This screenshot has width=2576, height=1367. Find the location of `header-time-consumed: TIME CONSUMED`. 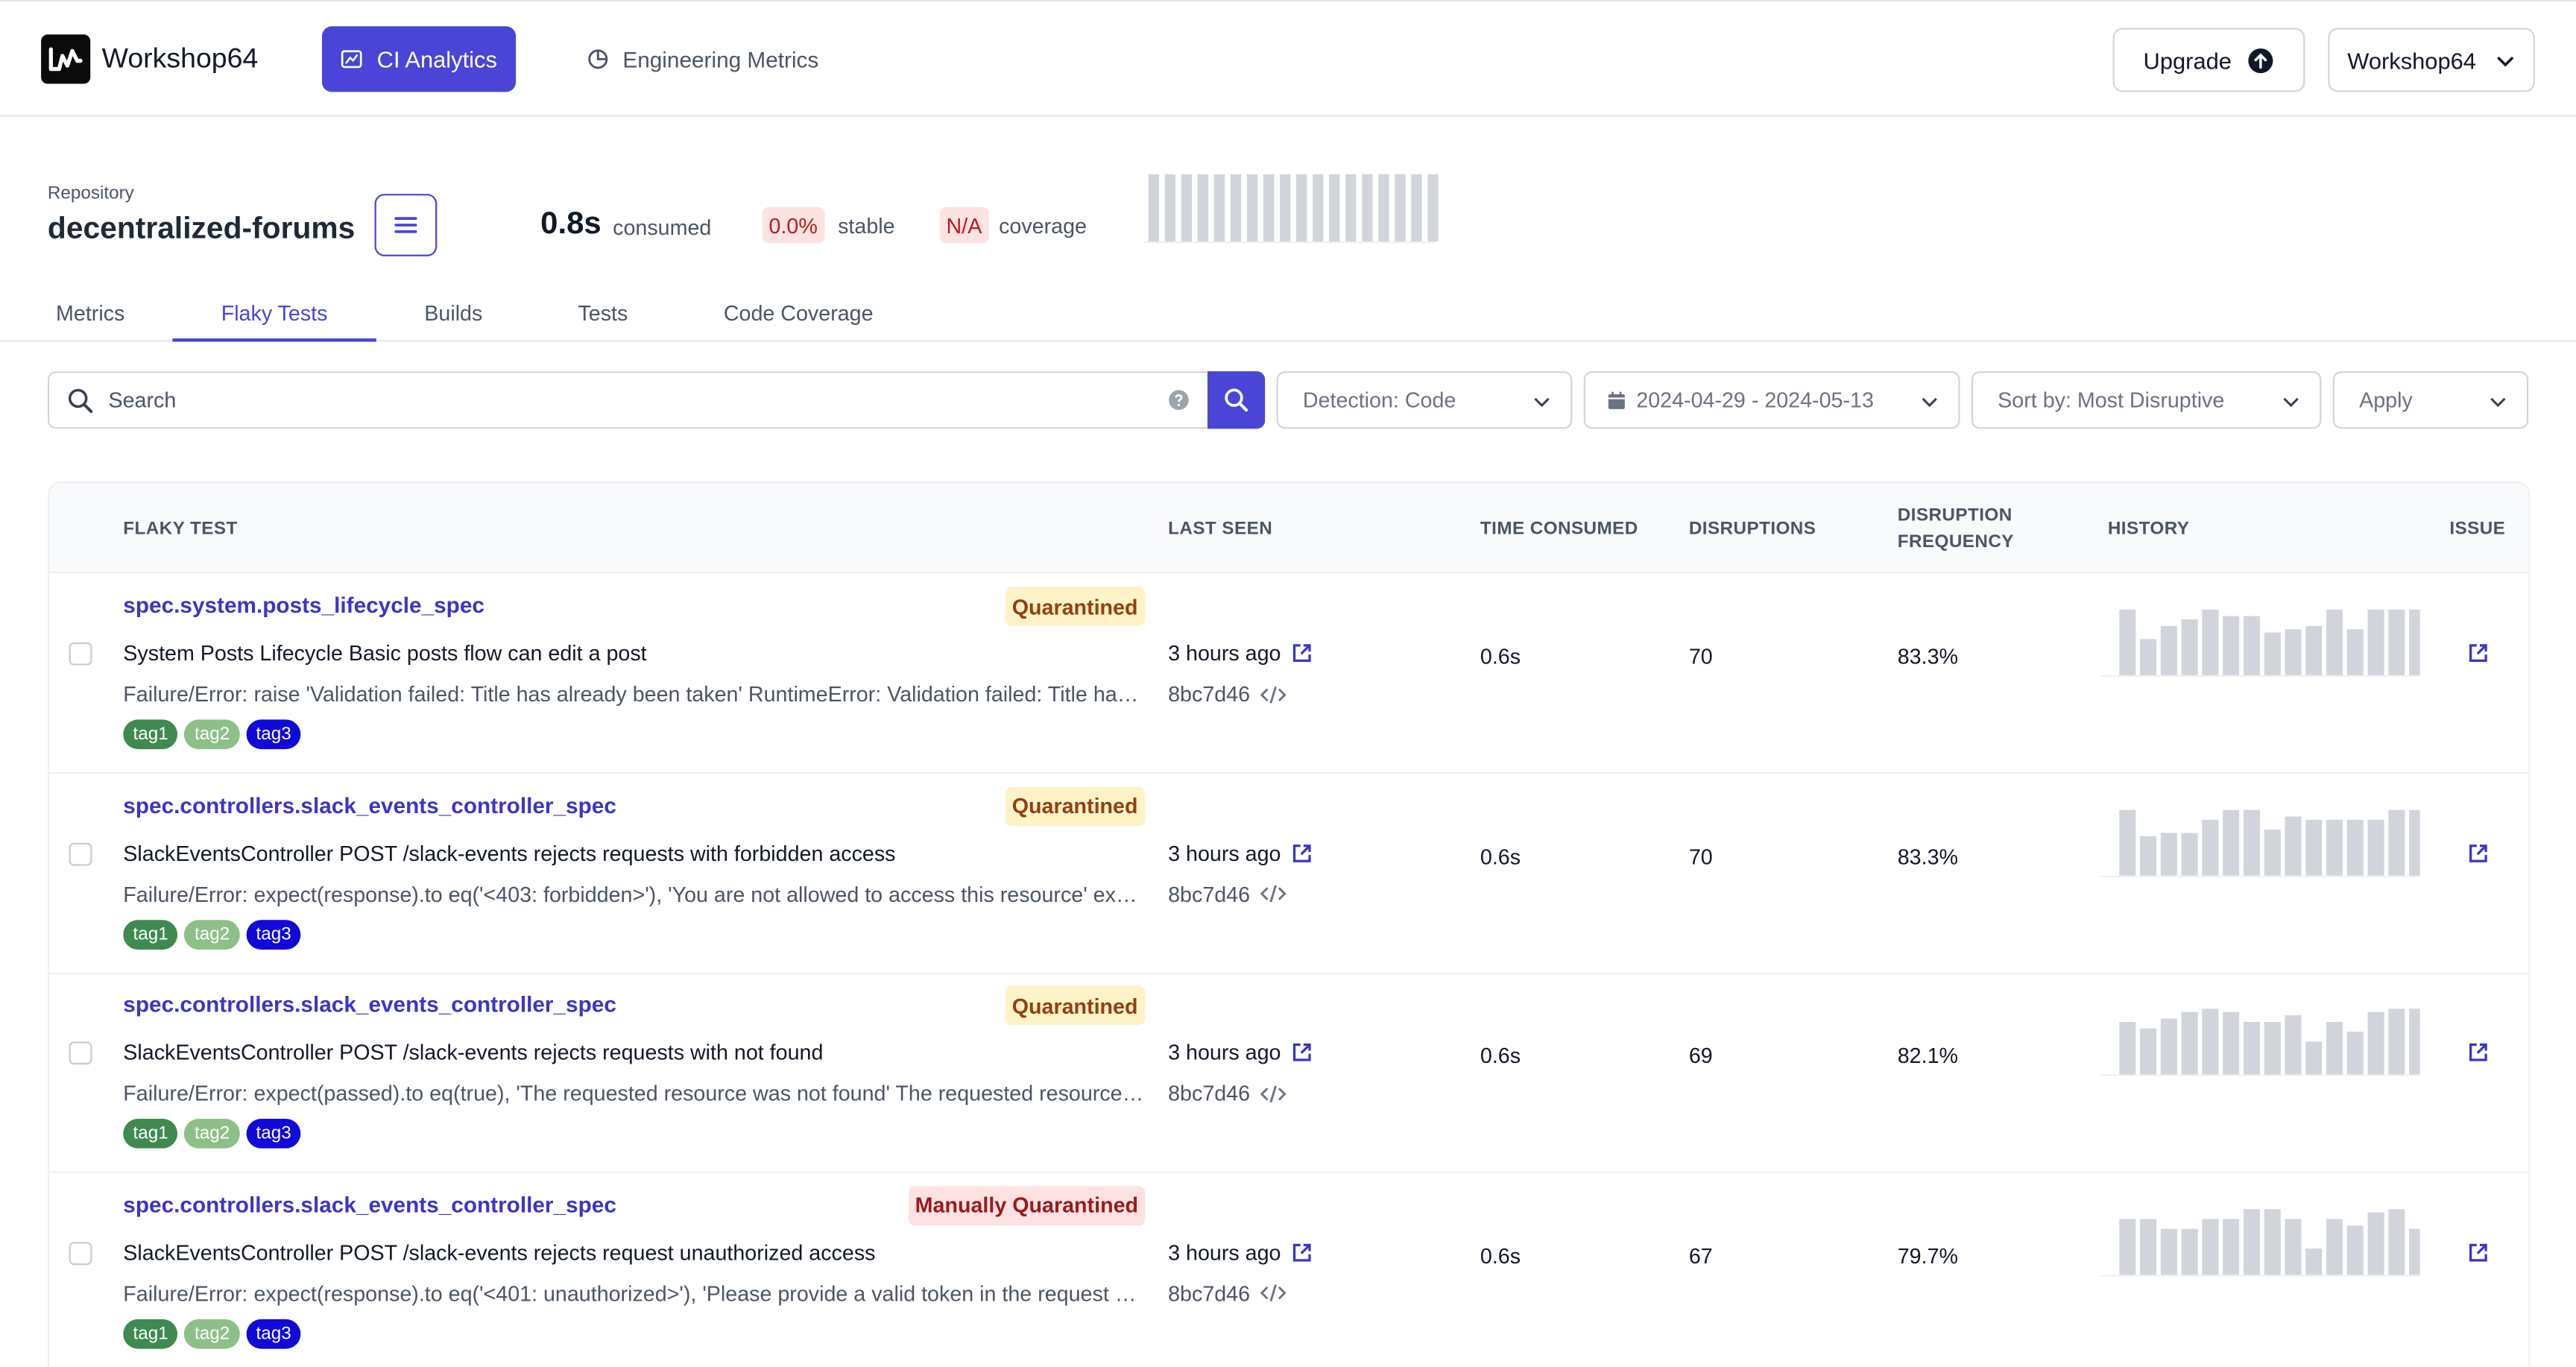

header-time-consumed: TIME CONSUMED is located at coordinates (1559, 529).